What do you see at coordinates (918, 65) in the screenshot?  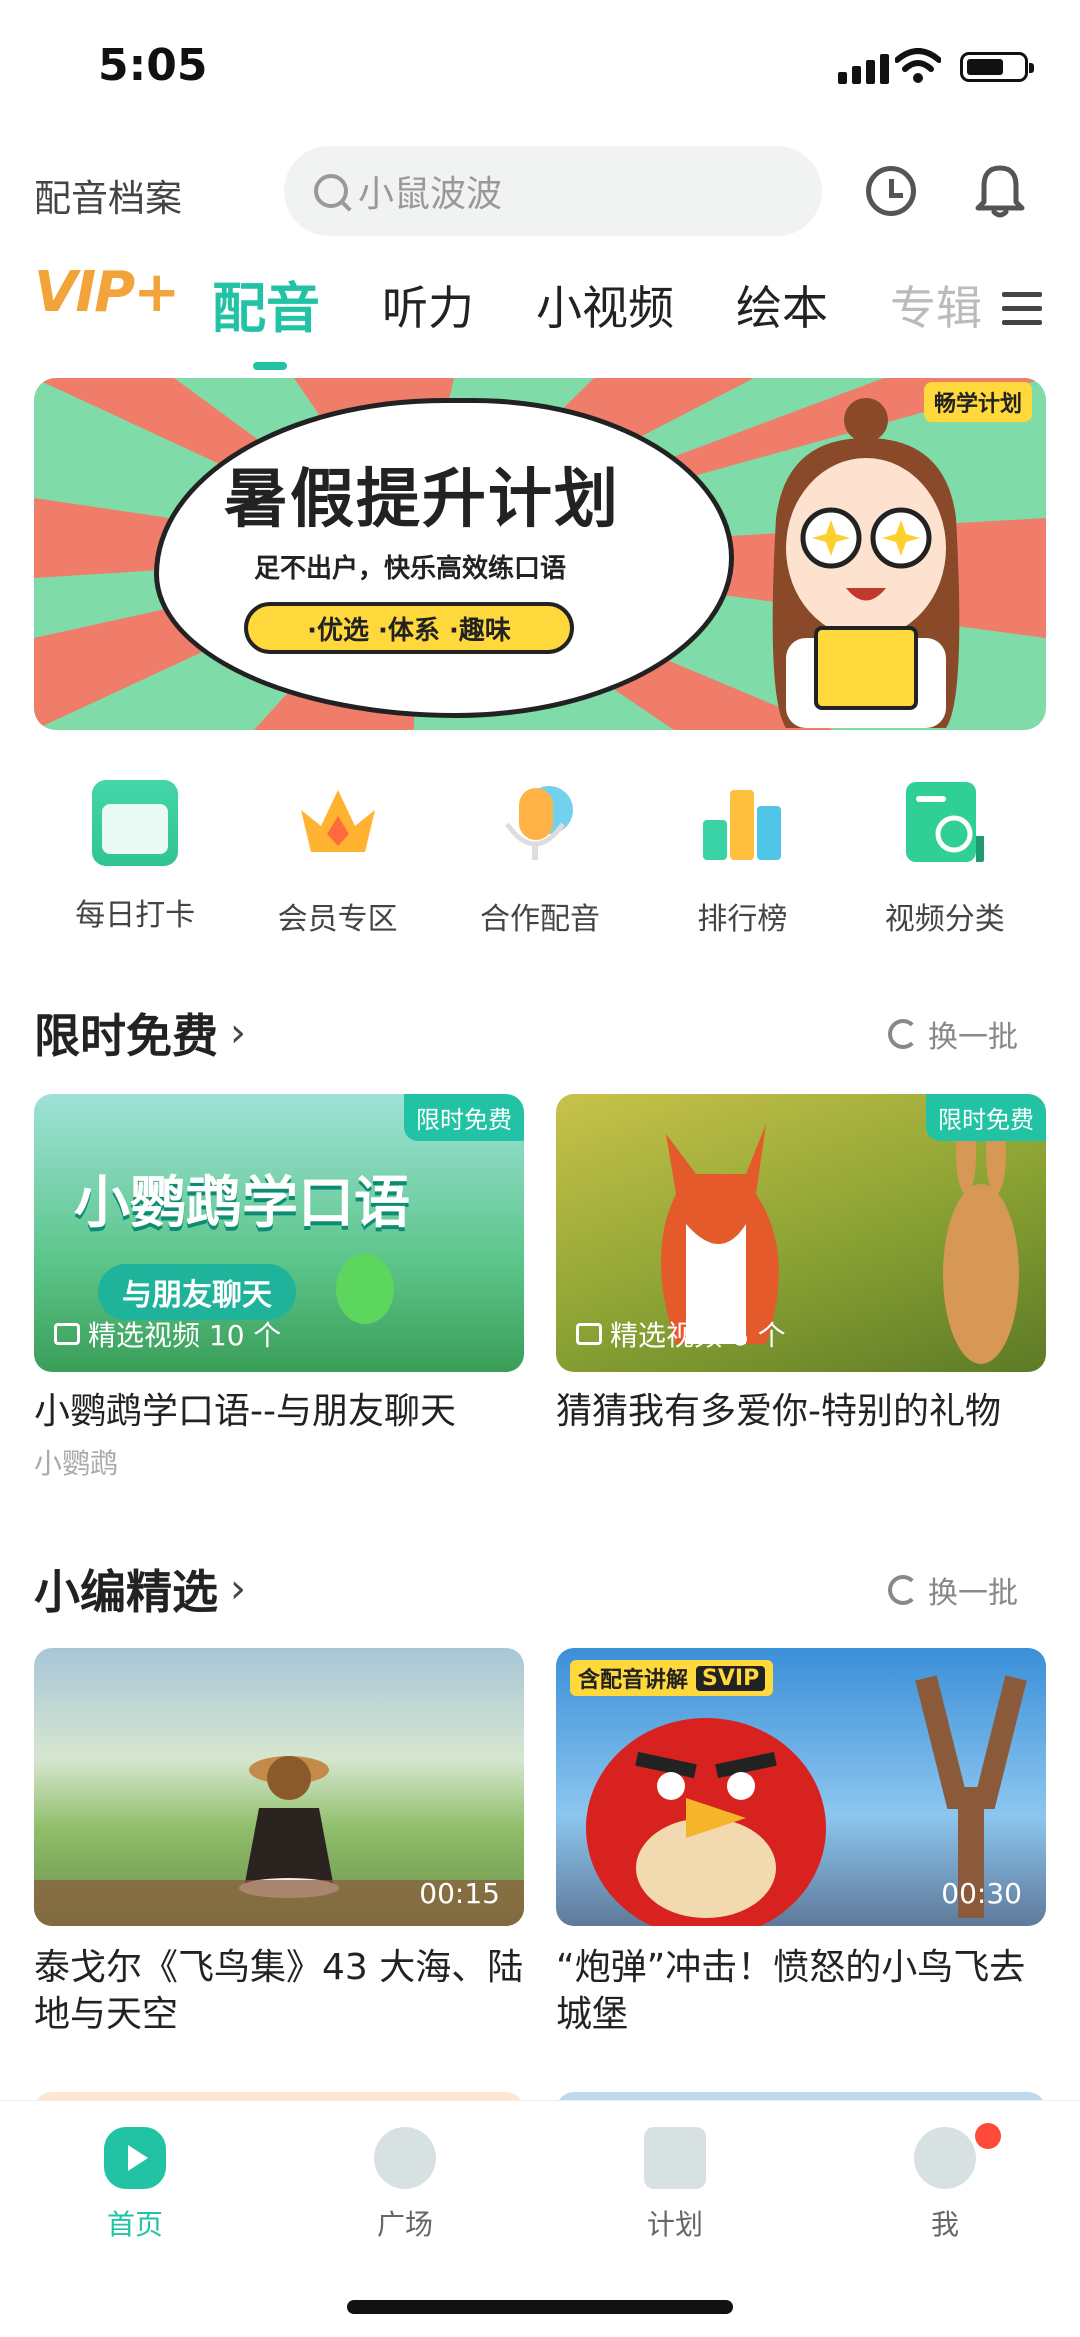 I see `wifi-icon` at bounding box center [918, 65].